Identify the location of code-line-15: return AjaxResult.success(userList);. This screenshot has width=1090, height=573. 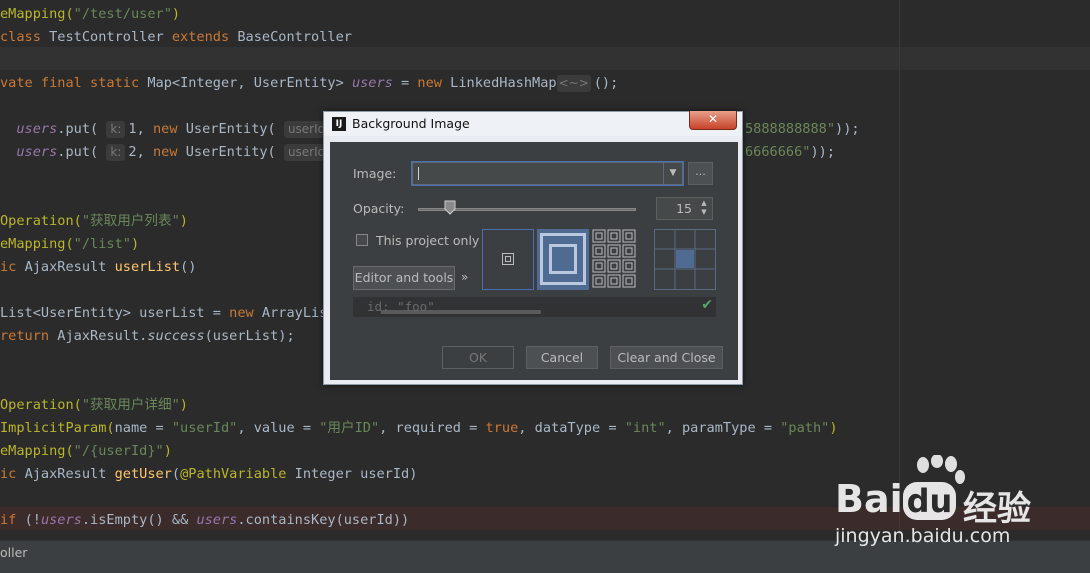
(147, 336).